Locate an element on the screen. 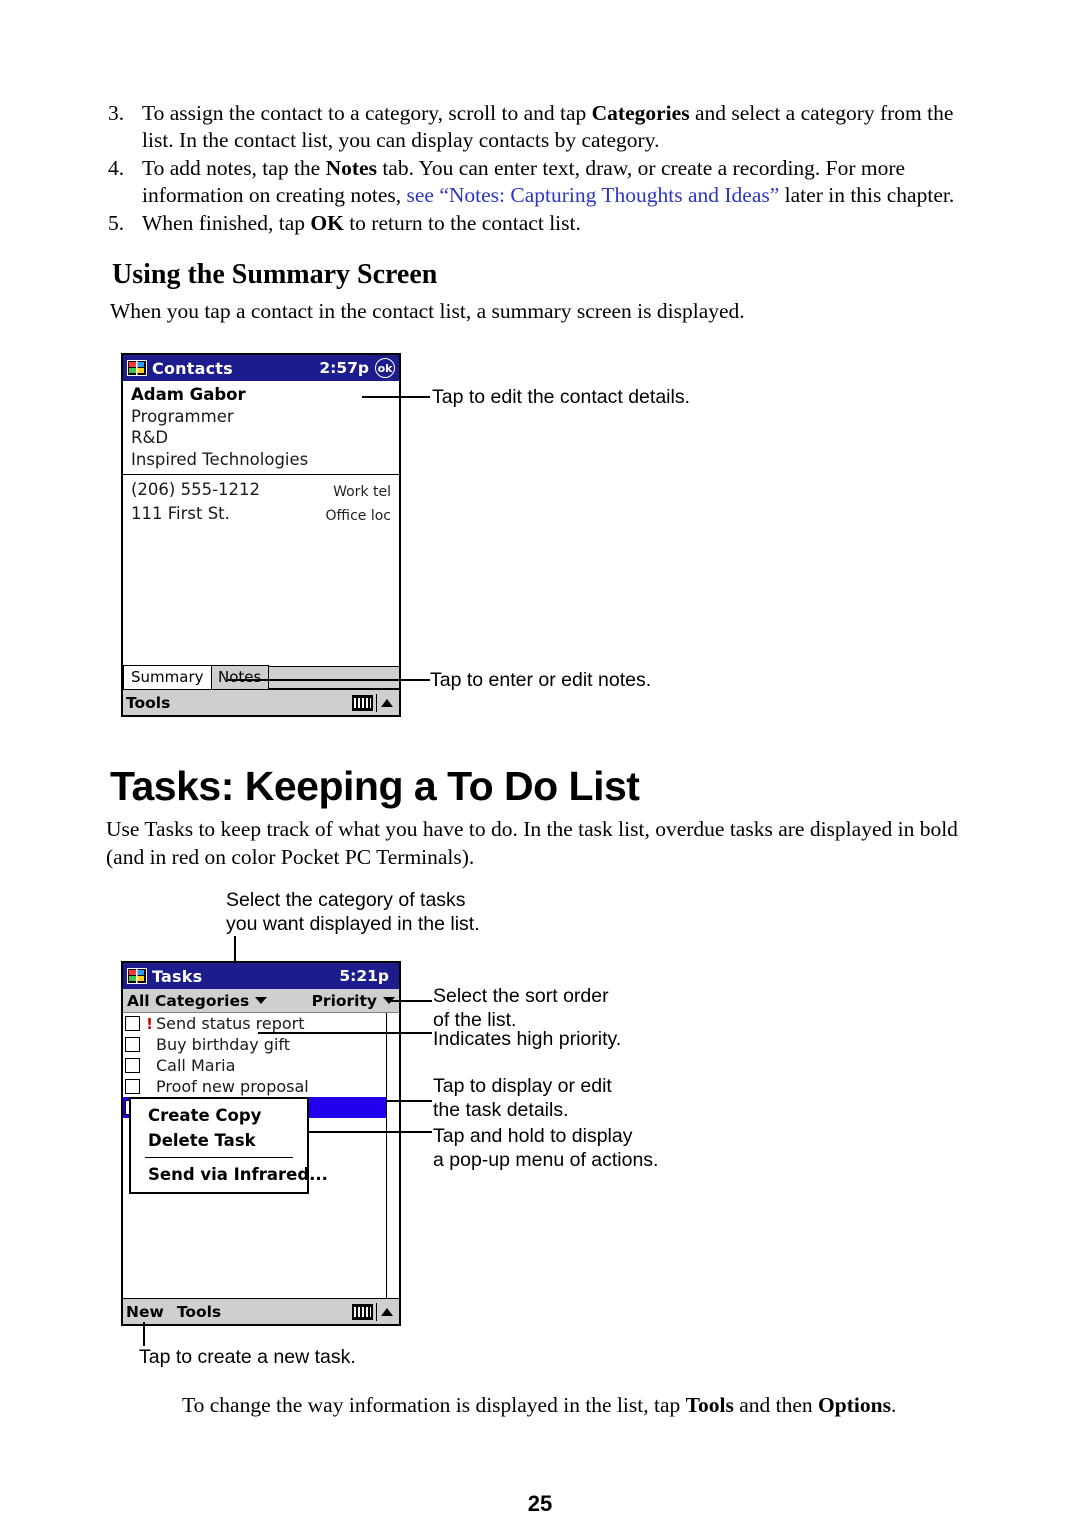  tasks-clock: 5:21p is located at coordinates (364, 976).